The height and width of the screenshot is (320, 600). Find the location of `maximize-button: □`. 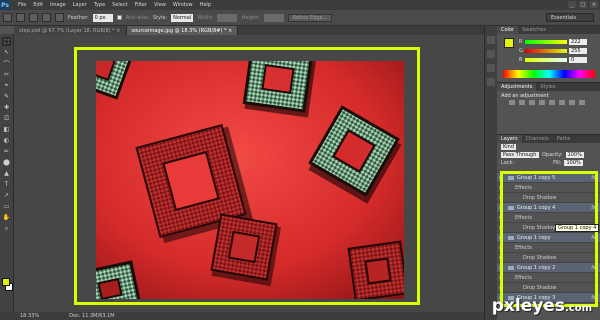

maximize-button: □ is located at coordinates (583, 4).